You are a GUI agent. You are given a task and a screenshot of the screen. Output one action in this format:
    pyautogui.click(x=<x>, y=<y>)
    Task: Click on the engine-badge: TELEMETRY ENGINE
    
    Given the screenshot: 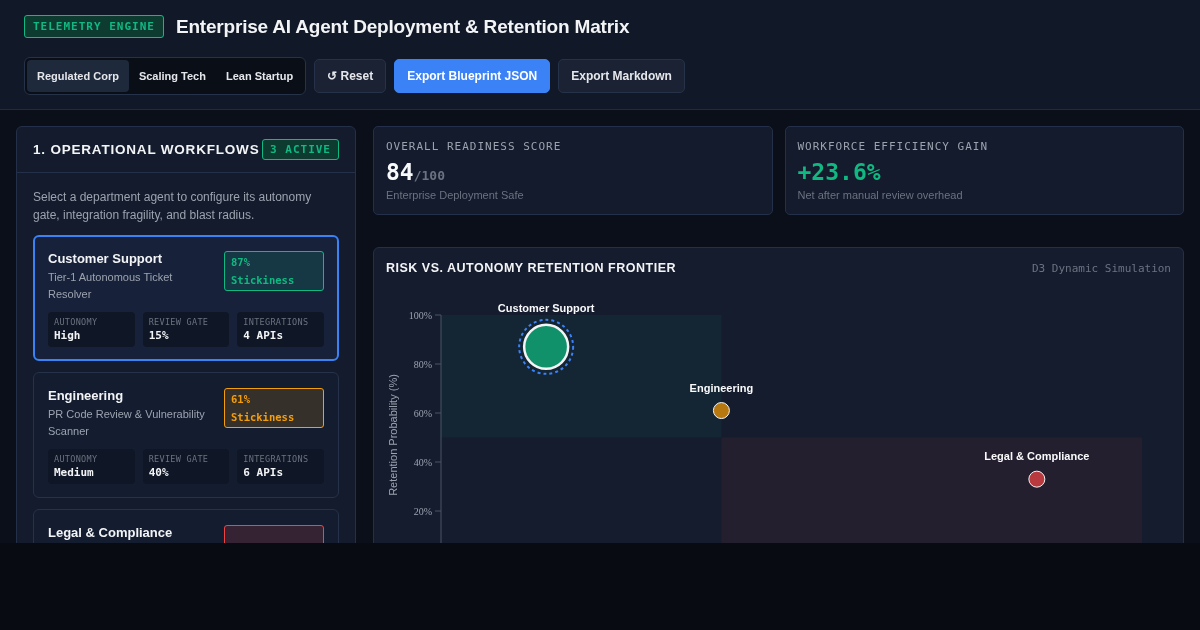 What is the action you would take?
    pyautogui.click(x=94, y=26)
    